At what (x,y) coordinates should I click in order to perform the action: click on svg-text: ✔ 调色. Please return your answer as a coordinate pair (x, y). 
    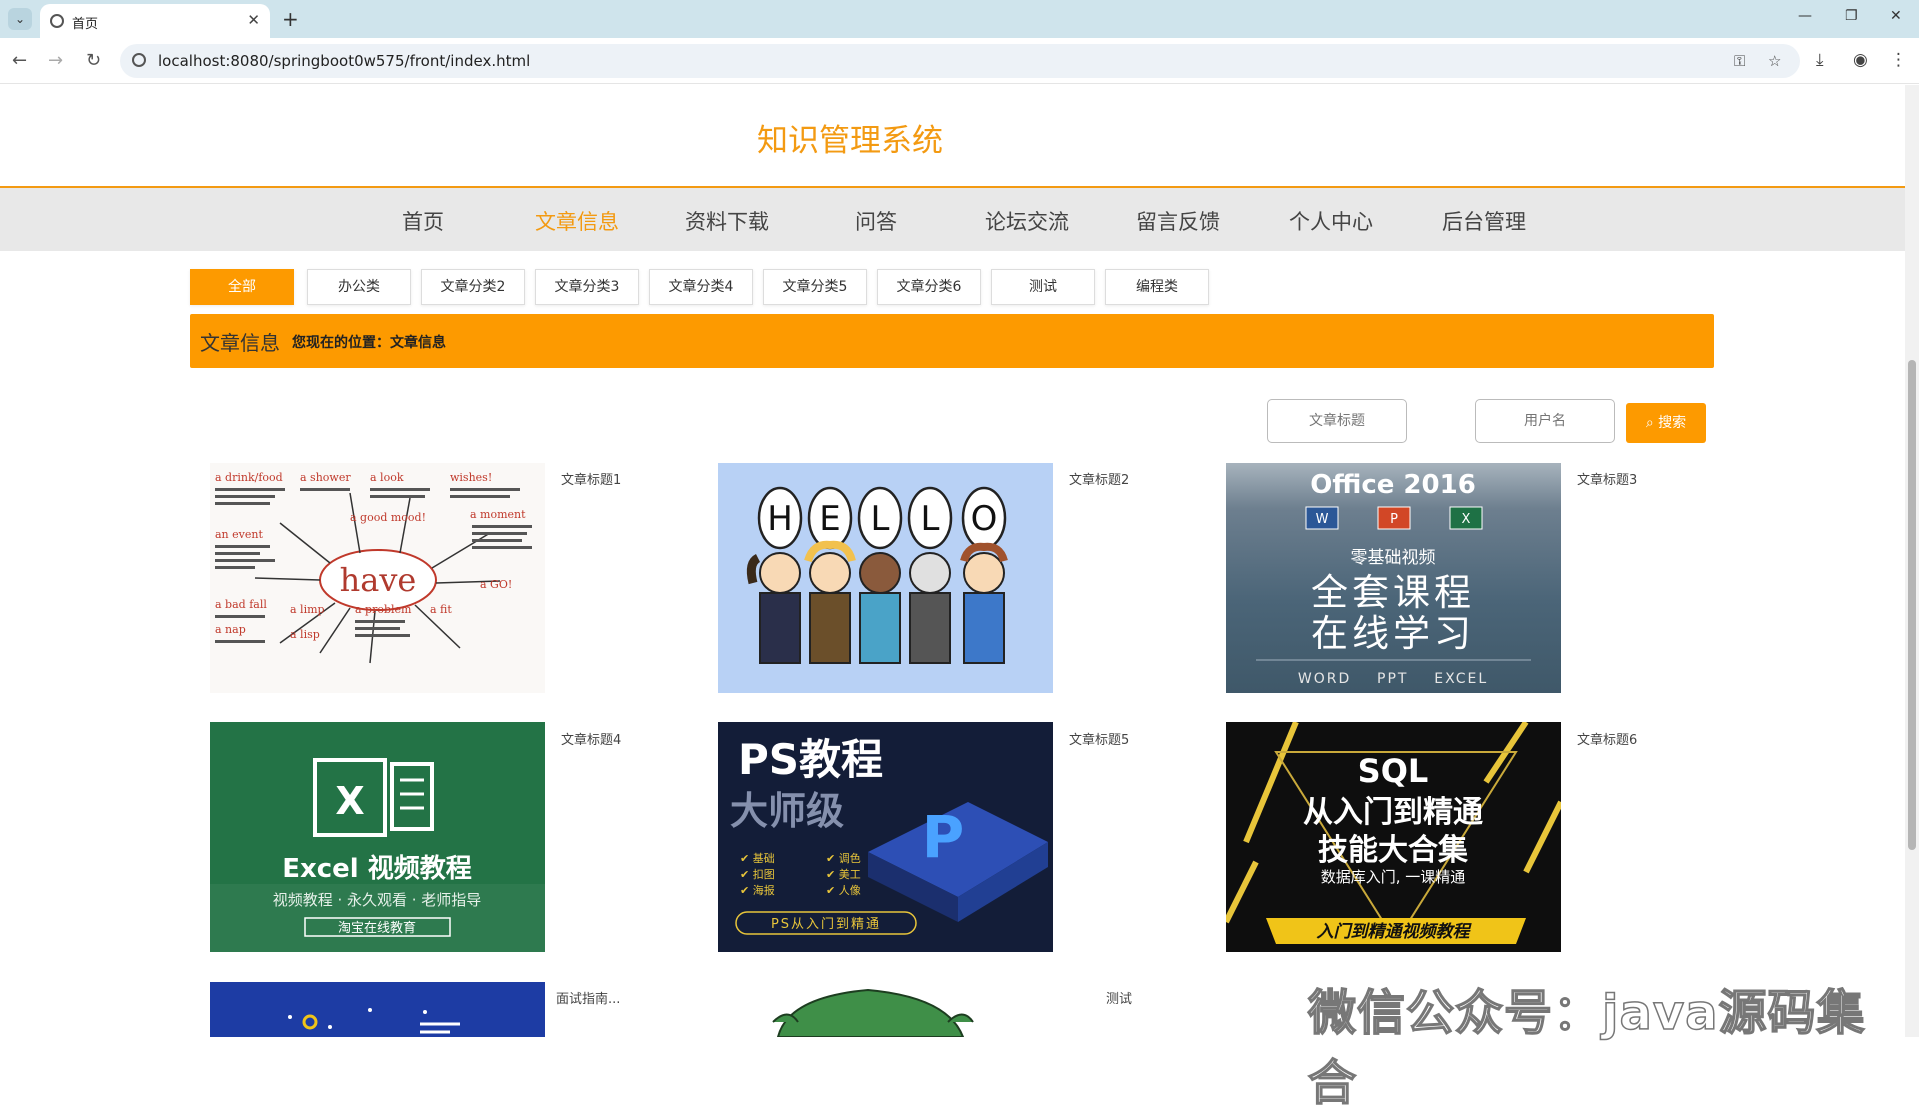
    Looking at the image, I should click on (843, 858).